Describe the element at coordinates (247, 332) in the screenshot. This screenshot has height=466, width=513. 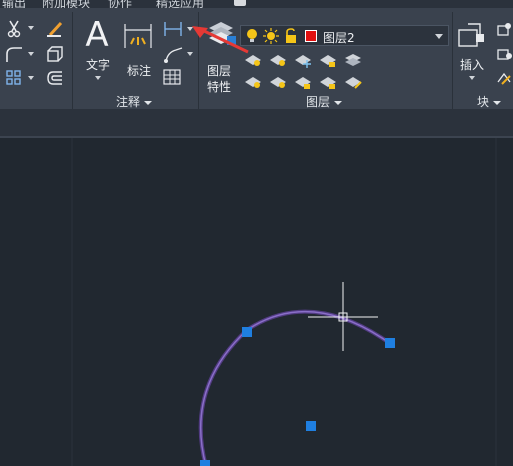
I see `grip-start` at that location.